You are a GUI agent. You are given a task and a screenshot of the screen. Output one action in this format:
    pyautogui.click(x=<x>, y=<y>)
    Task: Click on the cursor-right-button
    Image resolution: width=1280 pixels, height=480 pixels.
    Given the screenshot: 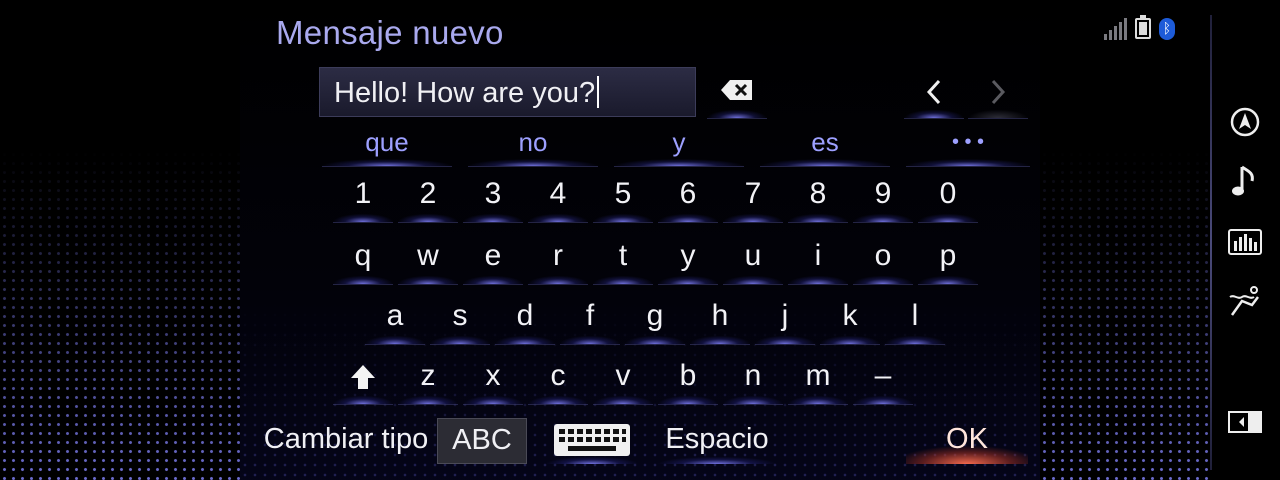 What is the action you would take?
    pyautogui.click(x=998, y=92)
    